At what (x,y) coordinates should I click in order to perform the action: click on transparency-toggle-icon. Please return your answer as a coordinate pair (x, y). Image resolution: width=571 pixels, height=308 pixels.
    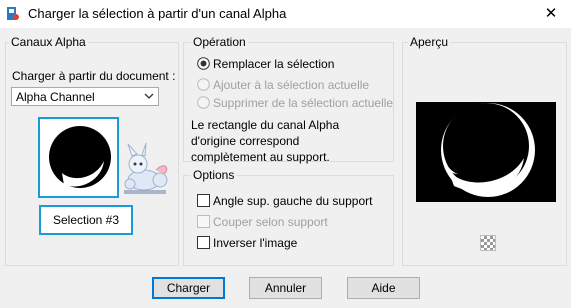
    Looking at the image, I should click on (488, 243).